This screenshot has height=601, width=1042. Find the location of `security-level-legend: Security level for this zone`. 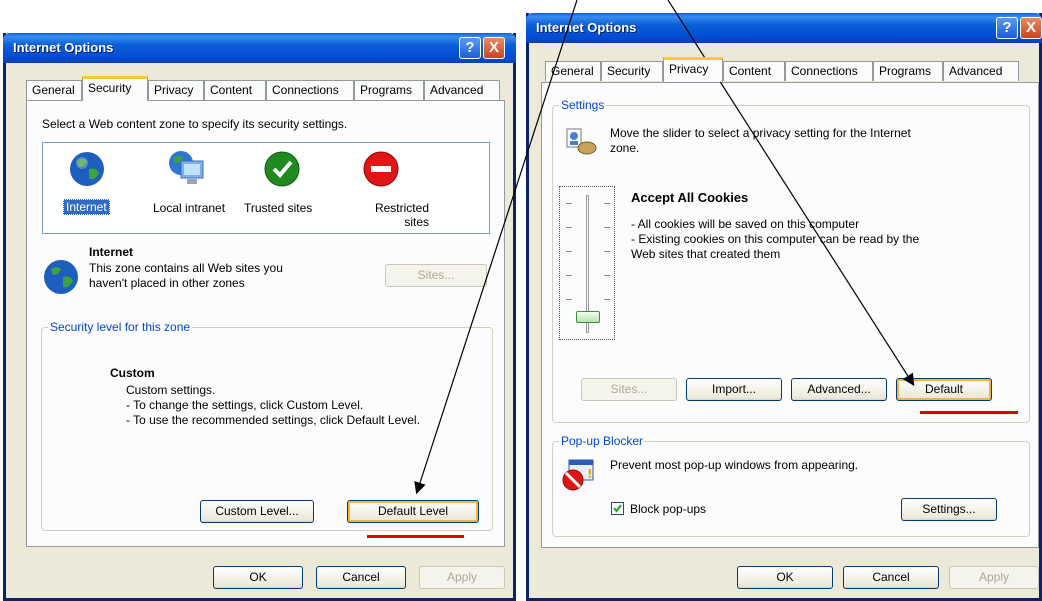

security-level-legend: Security level for this zone is located at coordinates (120, 327).